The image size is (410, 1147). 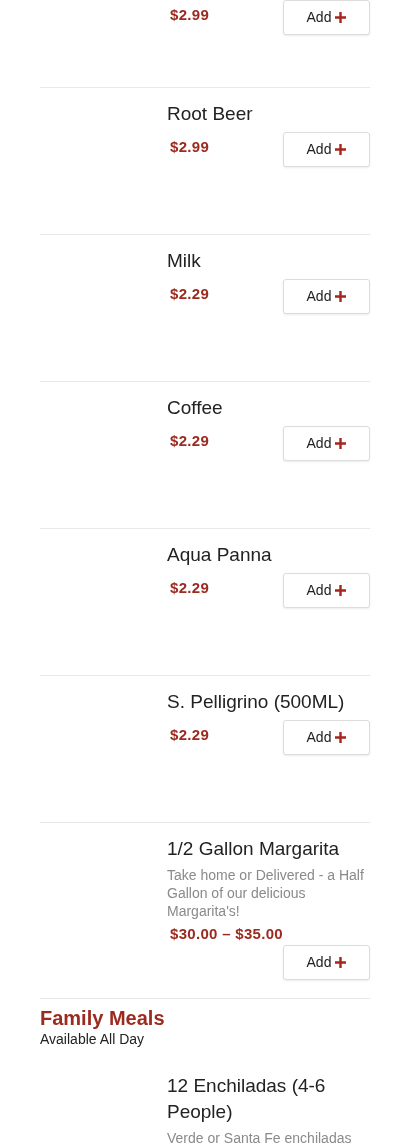 What do you see at coordinates (195, 408) in the screenshot?
I see `item-title: Coffee` at bounding box center [195, 408].